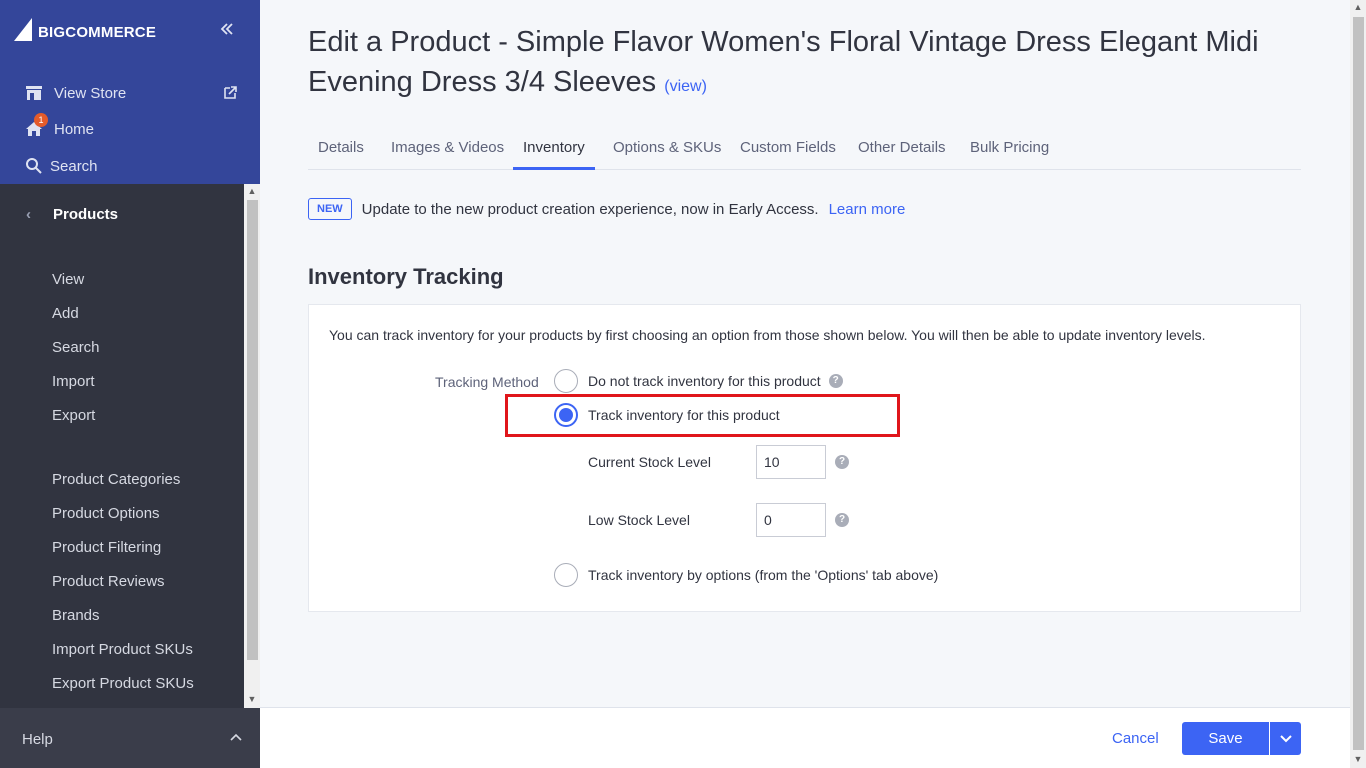 This screenshot has width=1366, height=768. I want to click on tab-details: Details, so click(341, 149).